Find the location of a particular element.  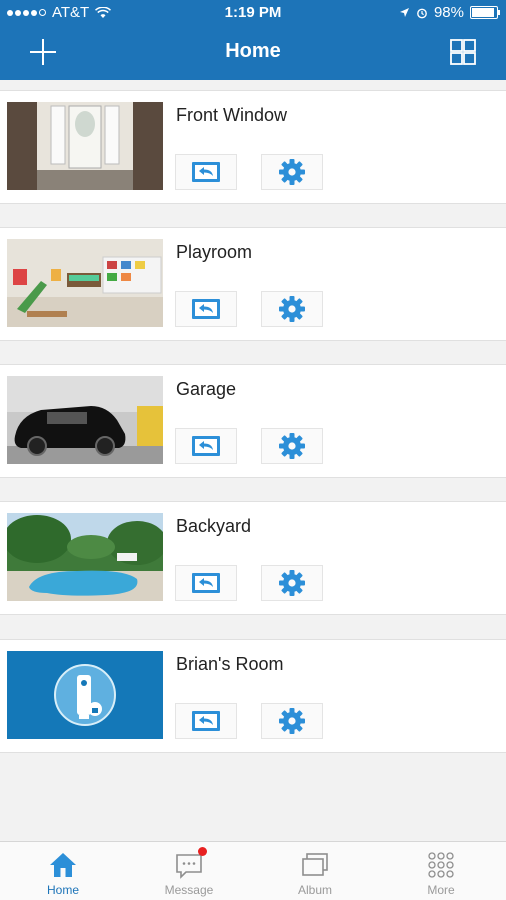

battery-icon is located at coordinates (485, 12).